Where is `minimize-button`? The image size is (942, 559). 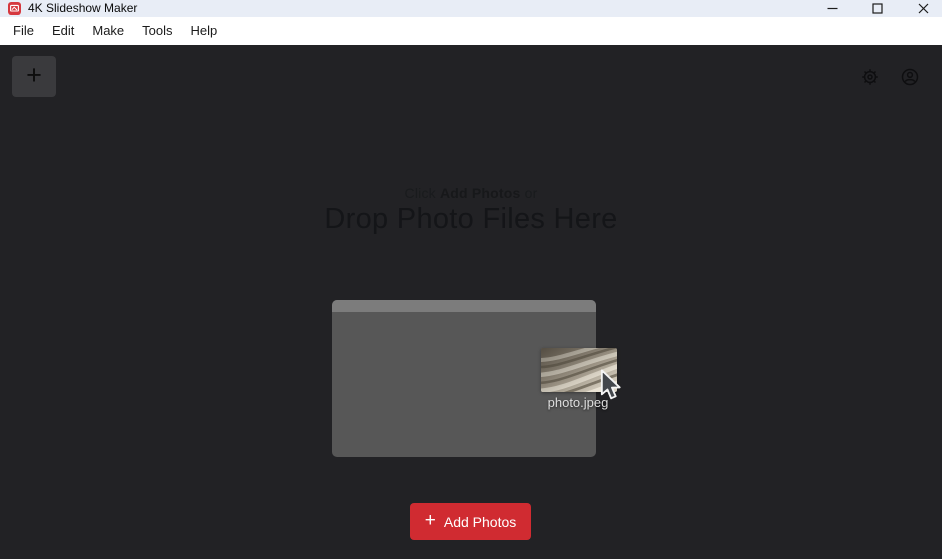
minimize-button is located at coordinates (832, 8).